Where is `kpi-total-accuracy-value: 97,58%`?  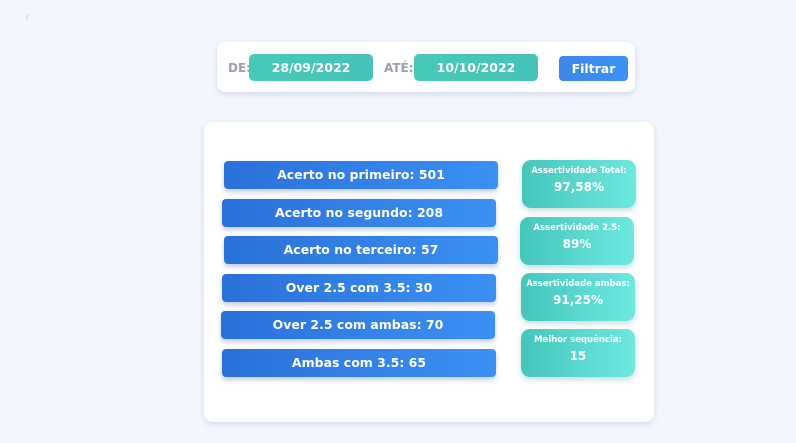
kpi-total-accuracy-value: 97,58% is located at coordinates (579, 187).